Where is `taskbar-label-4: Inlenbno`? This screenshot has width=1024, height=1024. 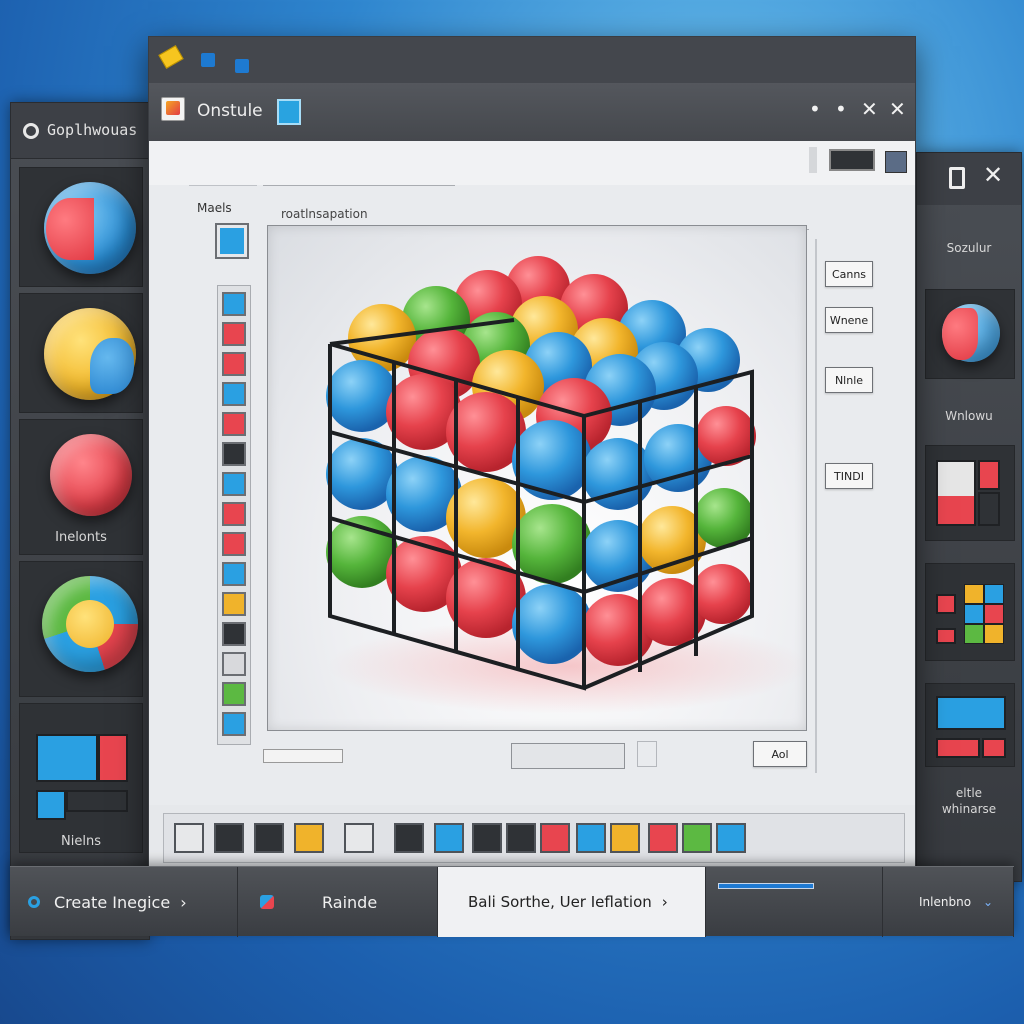
taskbar-label-4: Inlenbno is located at coordinates (945, 902).